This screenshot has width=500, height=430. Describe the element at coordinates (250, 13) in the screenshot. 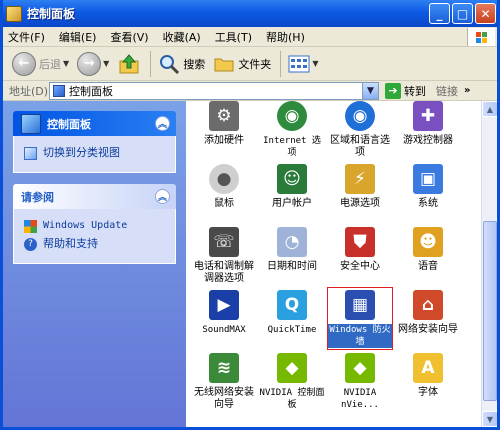

I see `title-bar: 控制面板 _ □ ✕` at that location.